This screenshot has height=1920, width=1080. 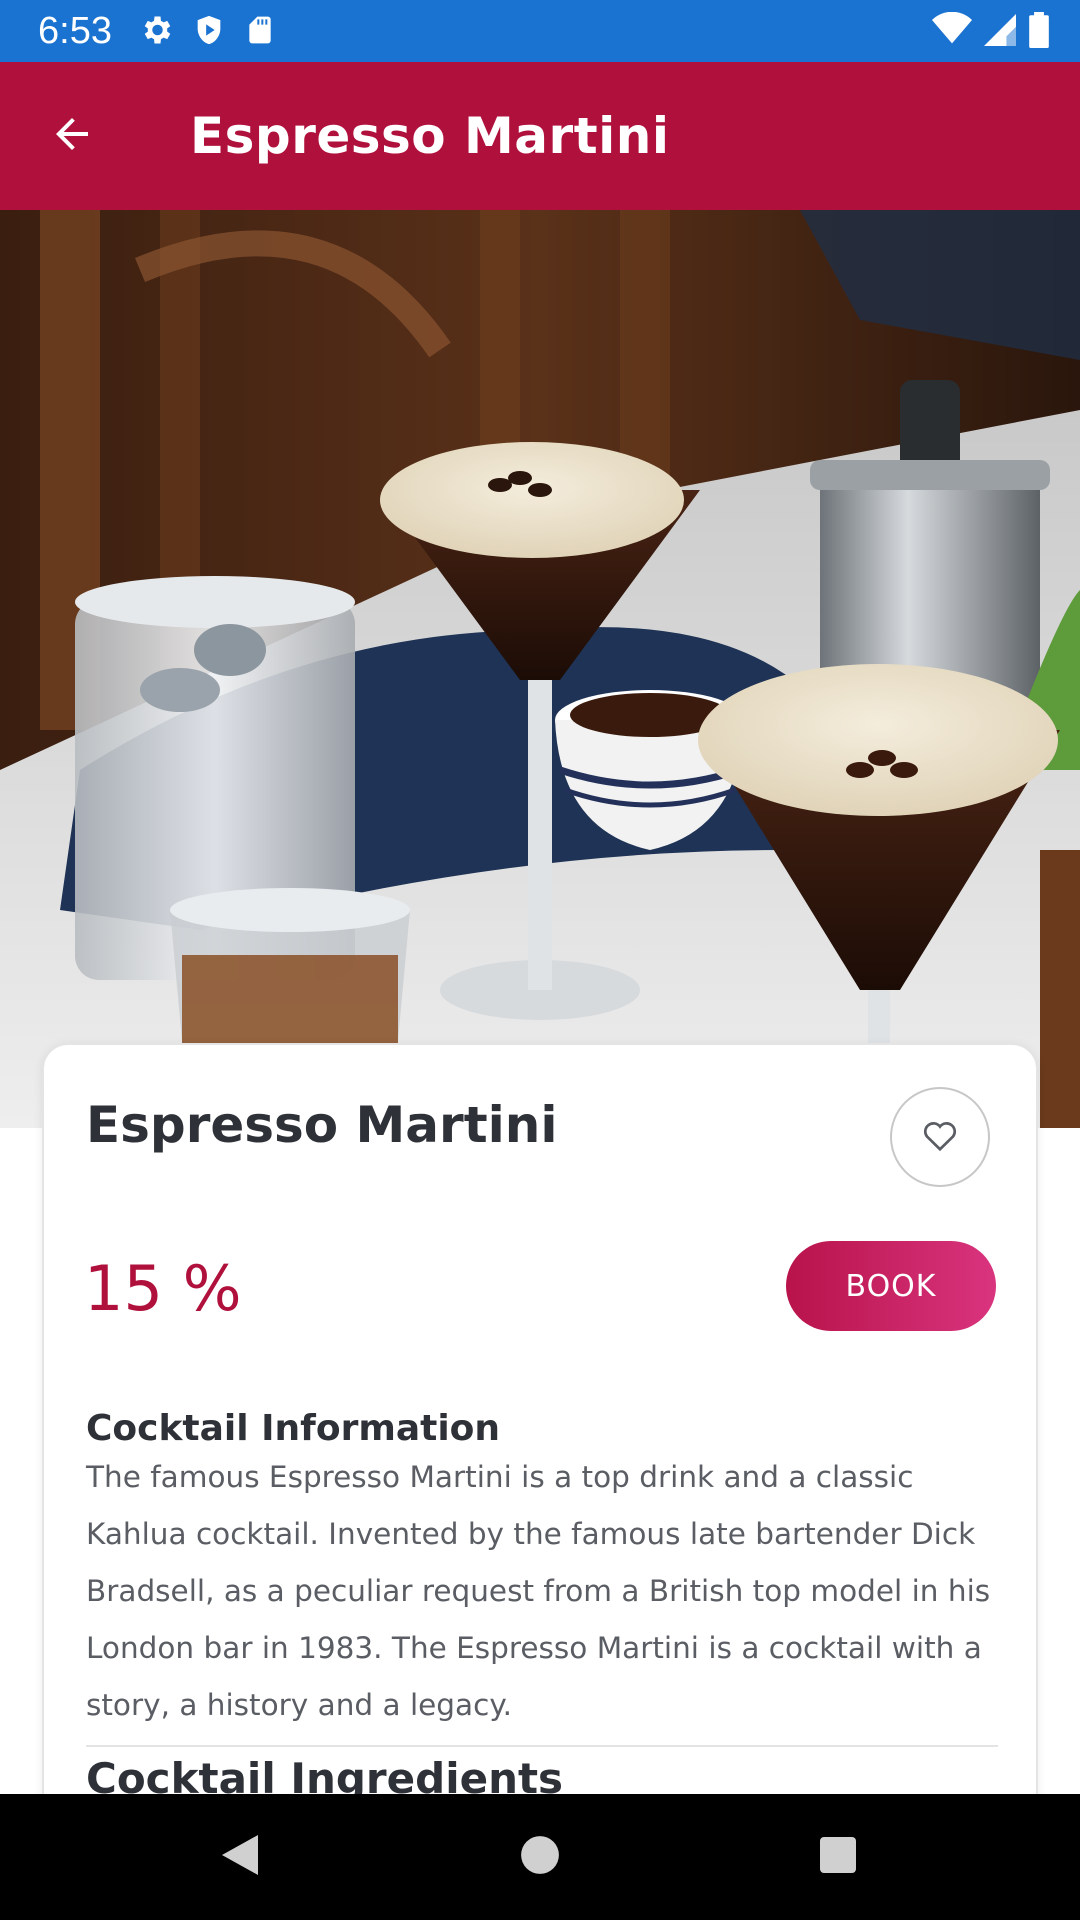 I want to click on sd-card-icon, so click(x=260, y=30).